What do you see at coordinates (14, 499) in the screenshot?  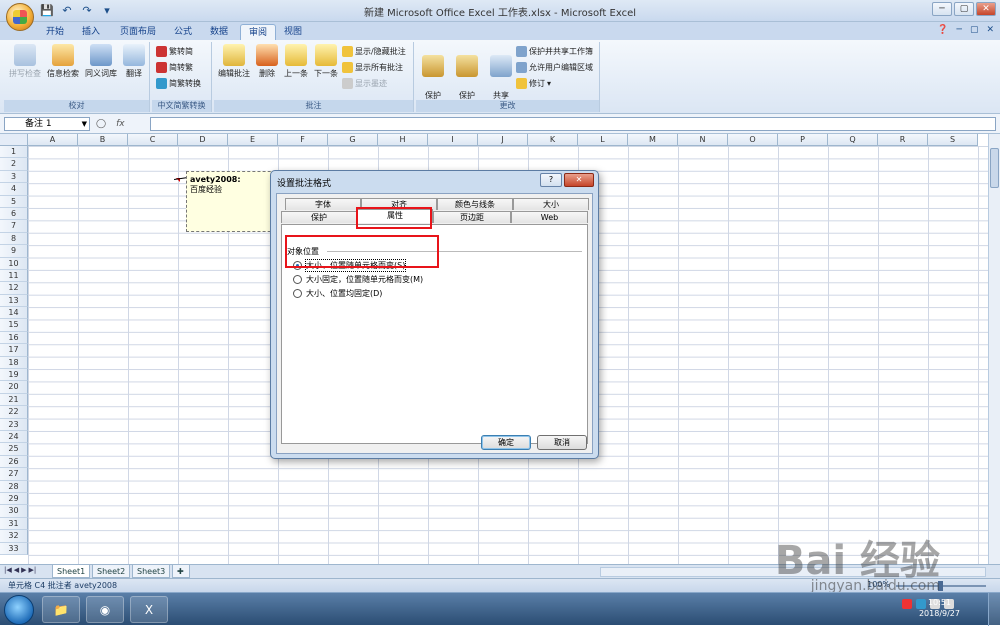 I see `row-header: 29` at bounding box center [14, 499].